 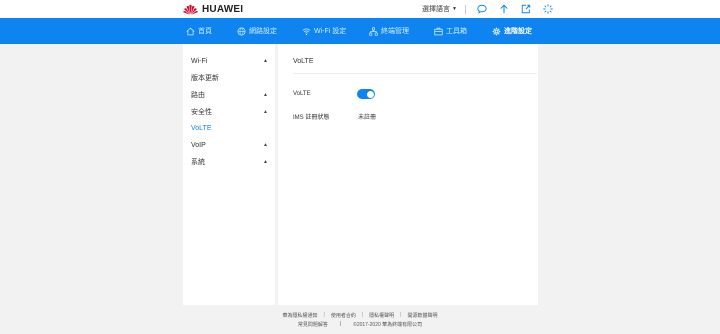 I want to click on home-icon, so click(x=190, y=31).